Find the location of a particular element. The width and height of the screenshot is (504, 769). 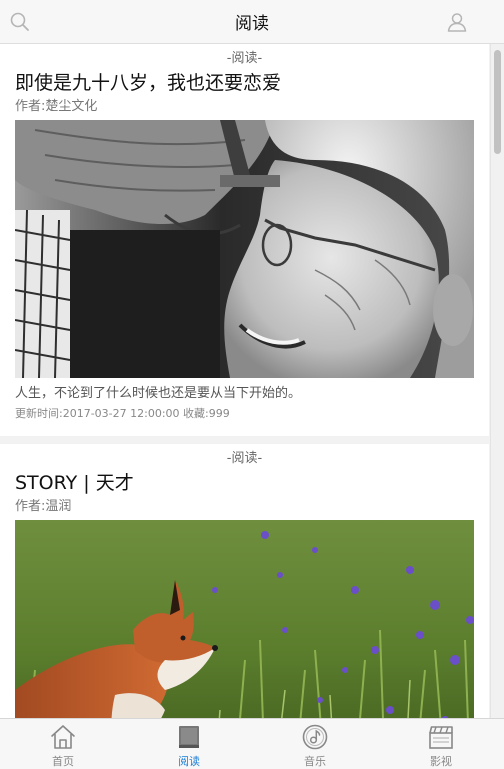

tab-label: 音乐 is located at coordinates (315, 761).